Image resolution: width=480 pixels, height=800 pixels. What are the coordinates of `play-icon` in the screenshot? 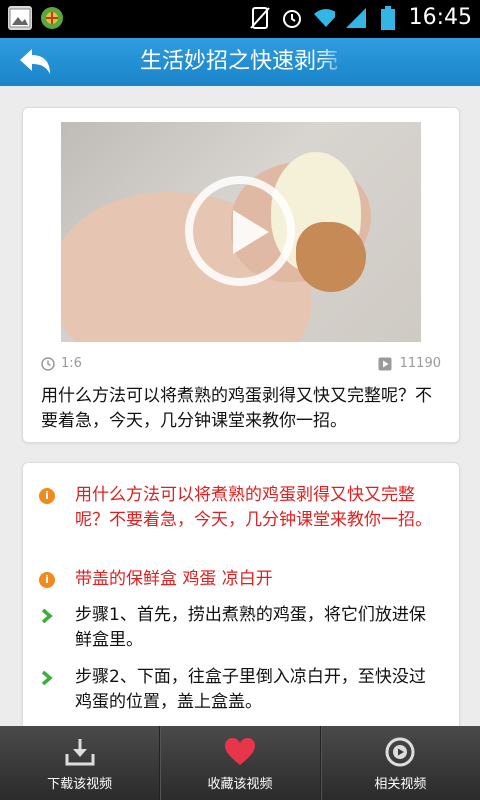 It's located at (240, 231).